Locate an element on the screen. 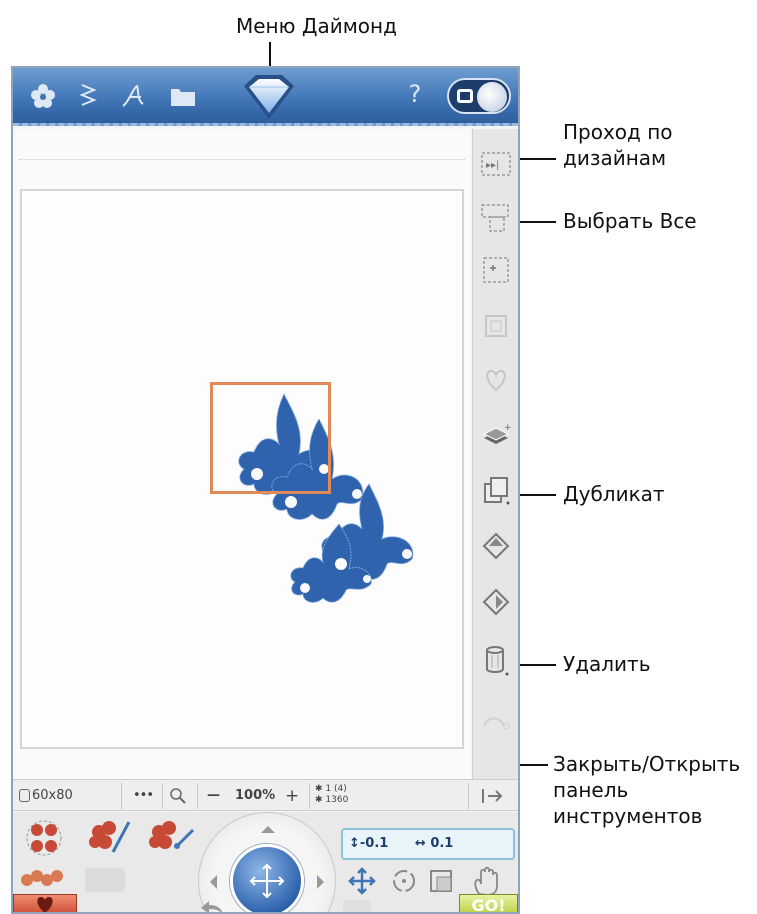 This screenshot has width=757, height=914. help-icon: ? is located at coordinates (415, 96).